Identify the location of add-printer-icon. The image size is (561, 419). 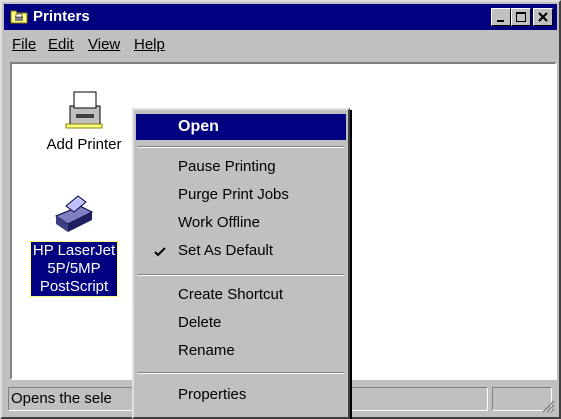
(84, 110).